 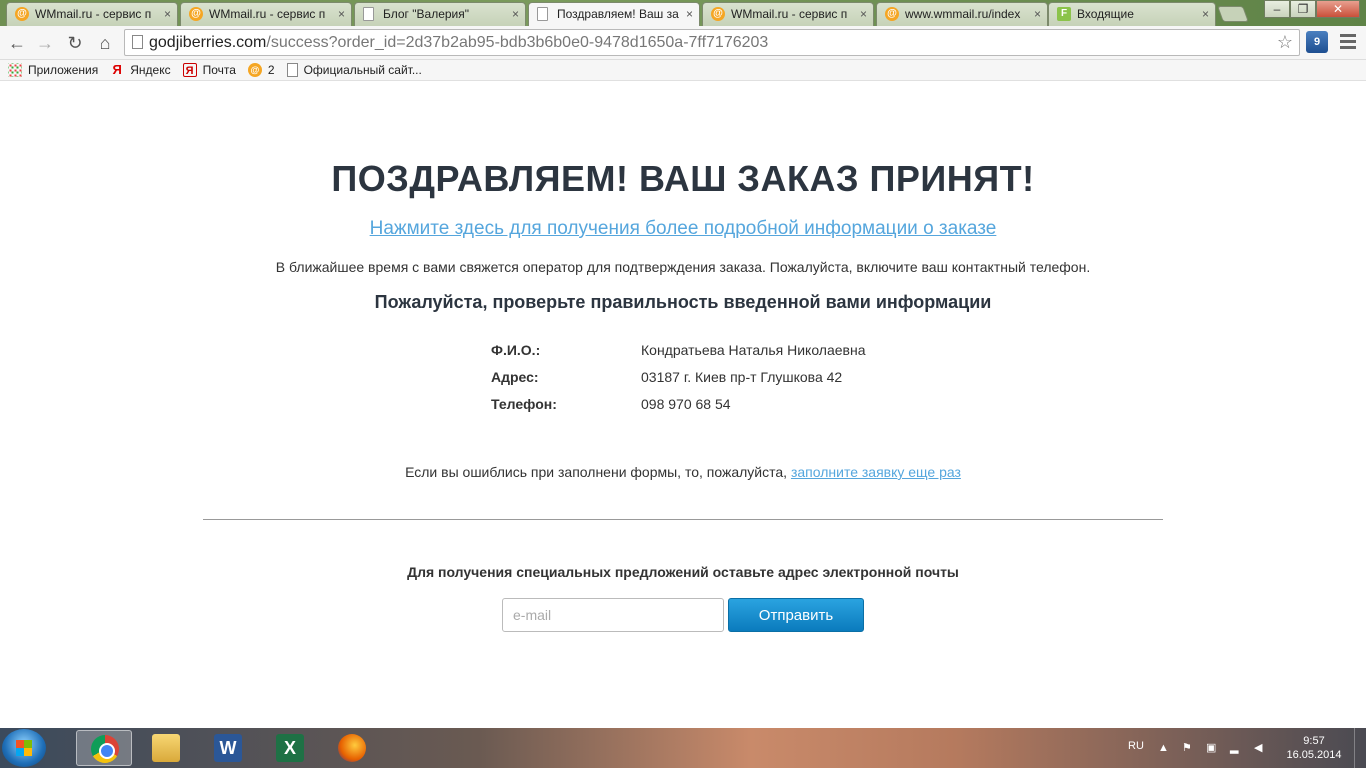 What do you see at coordinates (1338, 9) in the screenshot?
I see `close-window-button: ✕` at bounding box center [1338, 9].